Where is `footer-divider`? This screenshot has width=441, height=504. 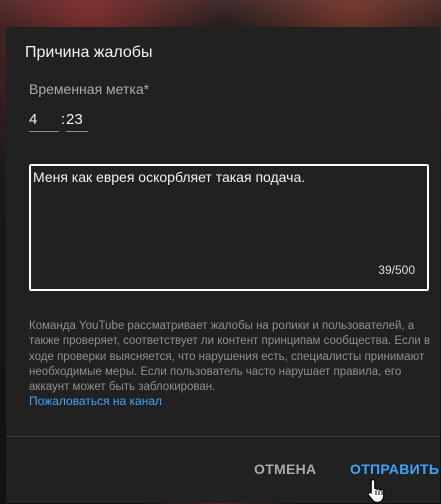 footer-divider is located at coordinates (223, 436).